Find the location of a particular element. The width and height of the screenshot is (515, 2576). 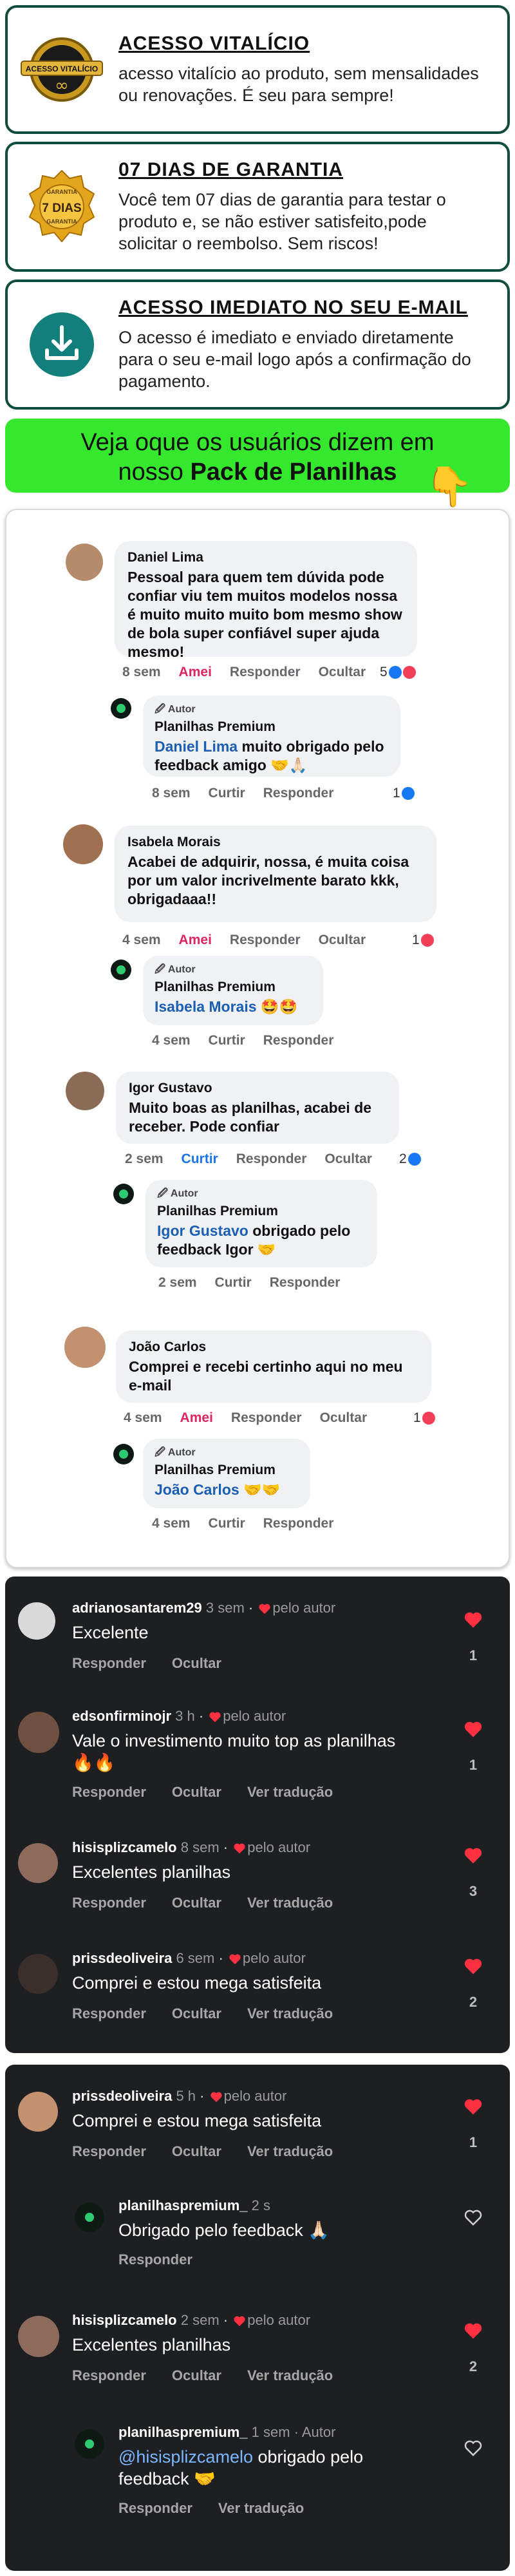

commenter-name: Igor Gustavo is located at coordinates (257, 1089).